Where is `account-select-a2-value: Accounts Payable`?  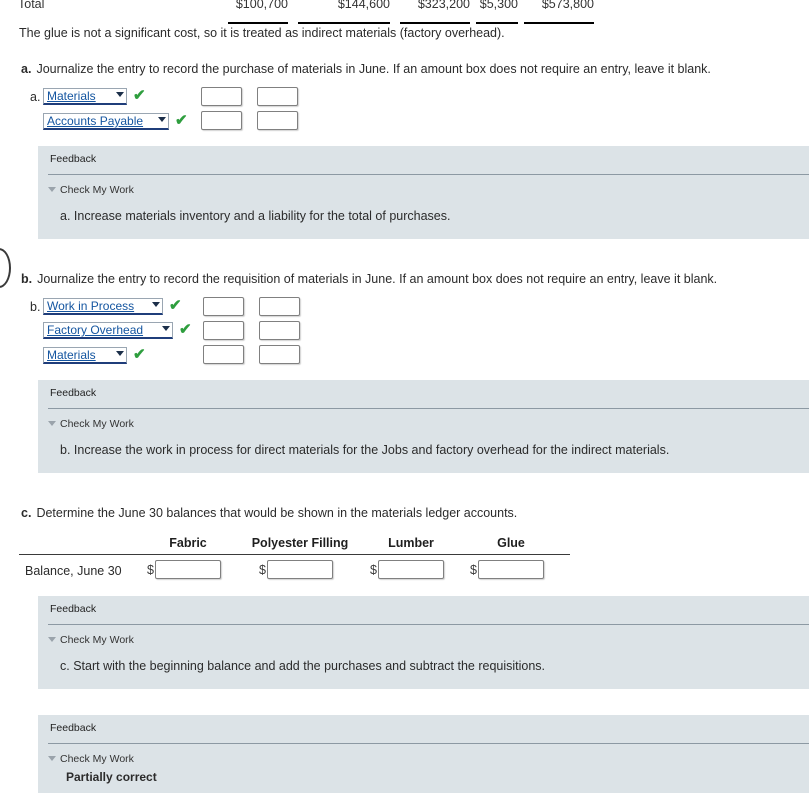
account-select-a2-value: Accounts Payable is located at coordinates (95, 121).